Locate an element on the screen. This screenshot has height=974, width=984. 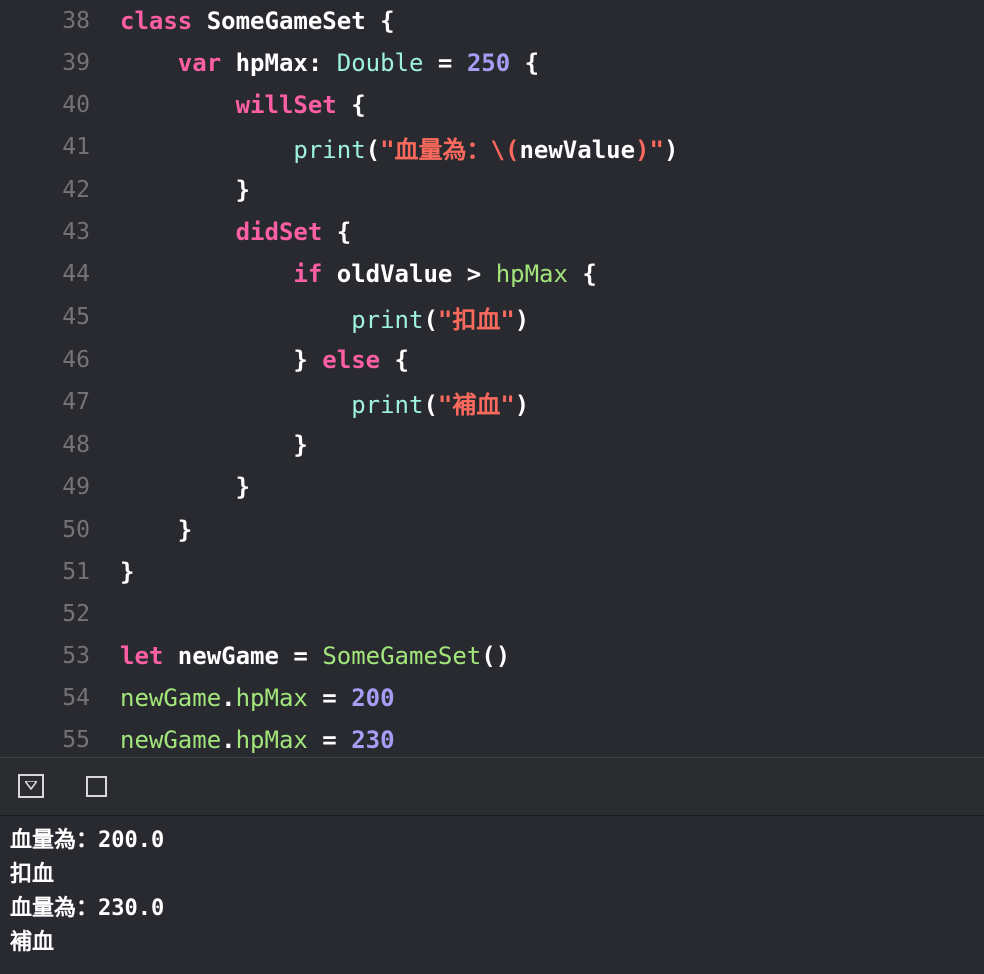
code-line: 40 willSet { is located at coordinates (492, 105).